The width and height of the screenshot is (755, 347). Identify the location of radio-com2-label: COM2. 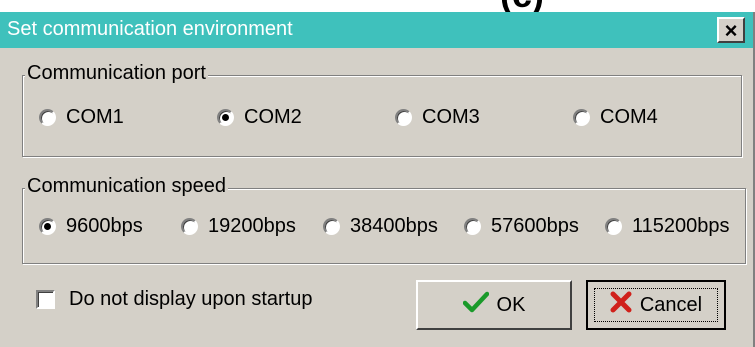
(273, 117).